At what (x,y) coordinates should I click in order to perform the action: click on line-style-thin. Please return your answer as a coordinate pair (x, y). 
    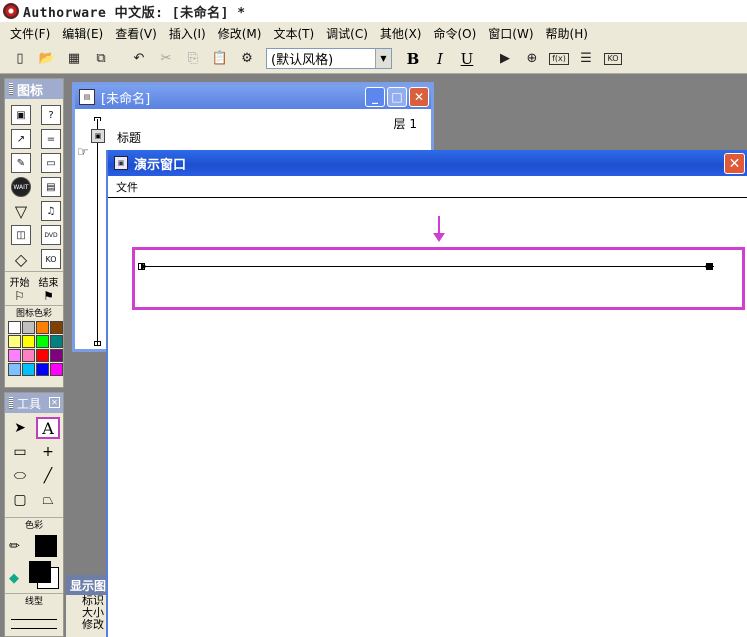
    Looking at the image, I should click on (34, 619).